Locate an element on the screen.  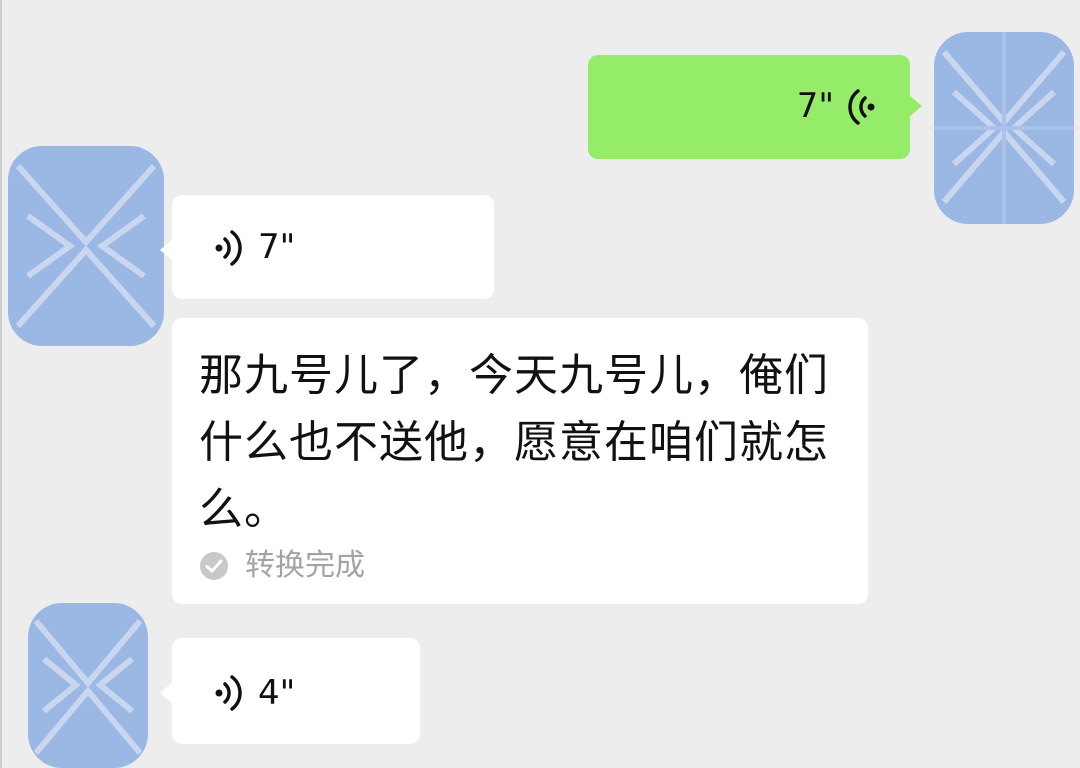
transcript-status: 转换完成 is located at coordinates (282, 566).